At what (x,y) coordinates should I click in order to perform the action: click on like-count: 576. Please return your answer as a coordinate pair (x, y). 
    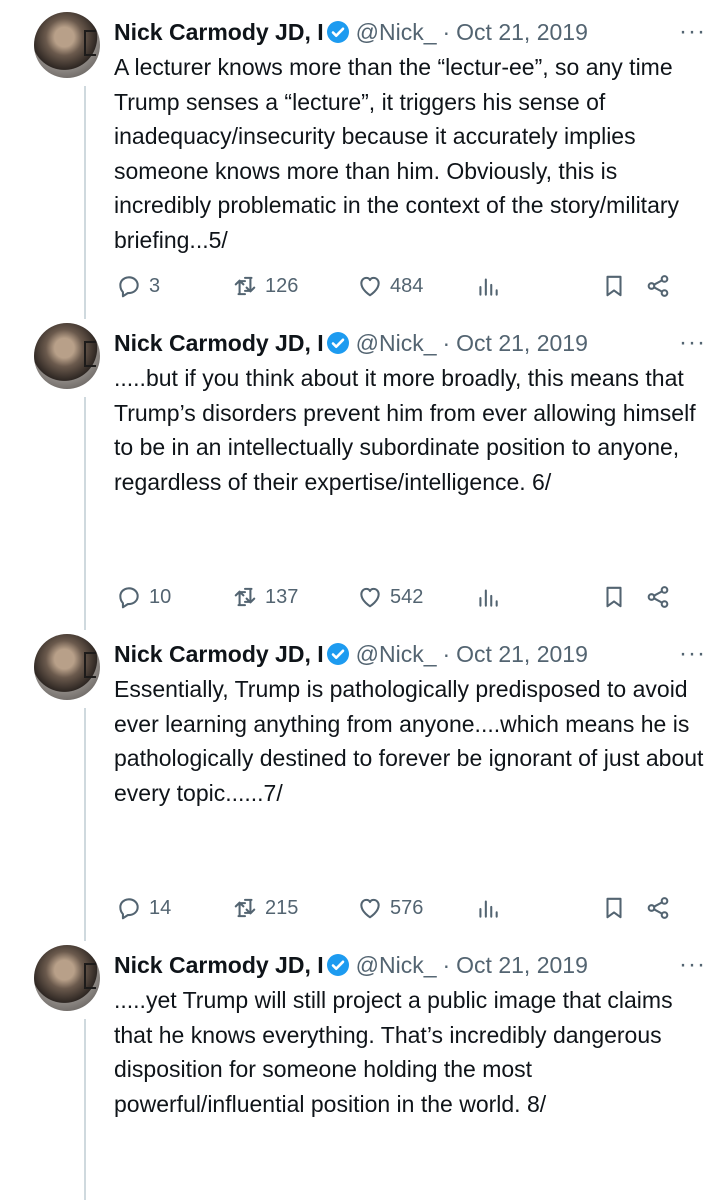
    Looking at the image, I should click on (407, 907).